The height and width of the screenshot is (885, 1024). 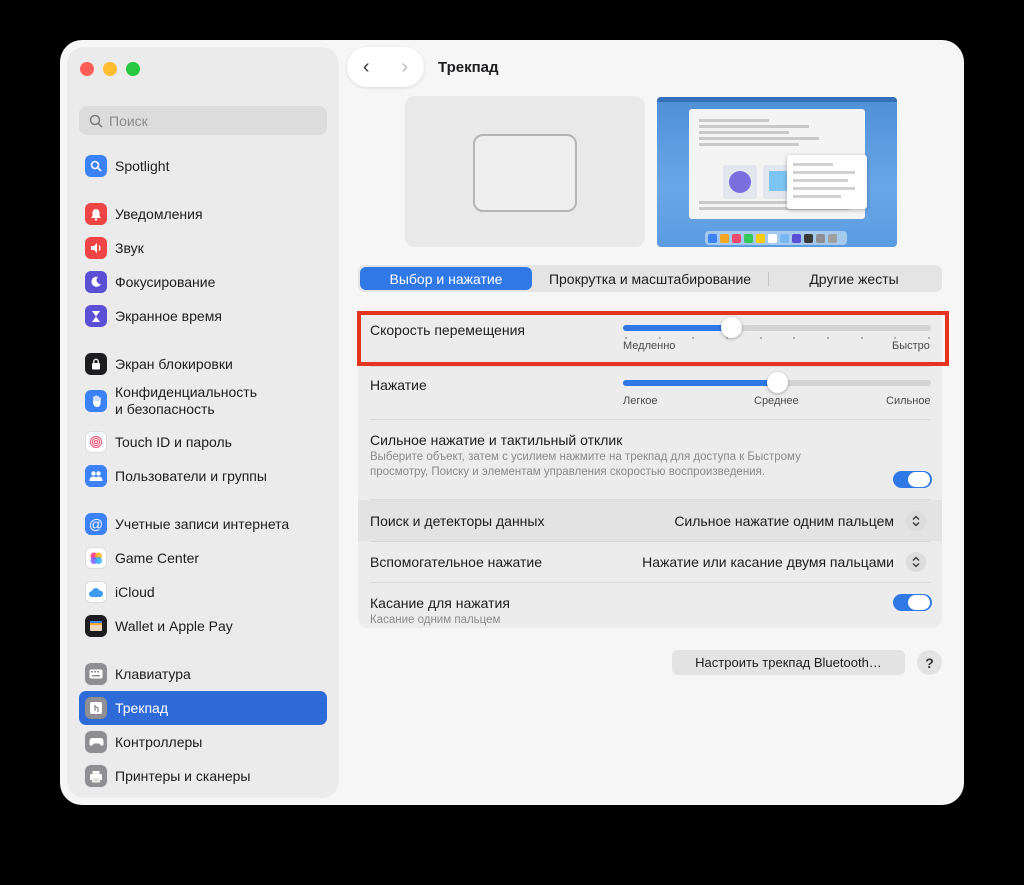 I want to click on sidebar-item-label: Экранное время, so click(x=168, y=316).